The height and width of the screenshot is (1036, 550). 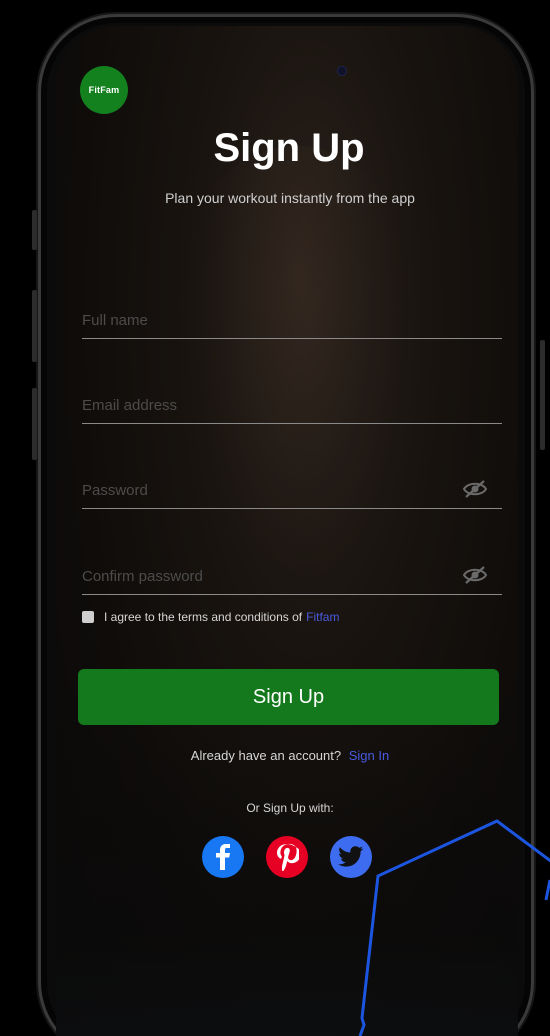 I want to click on page-title: Sign Up, so click(x=289, y=148).